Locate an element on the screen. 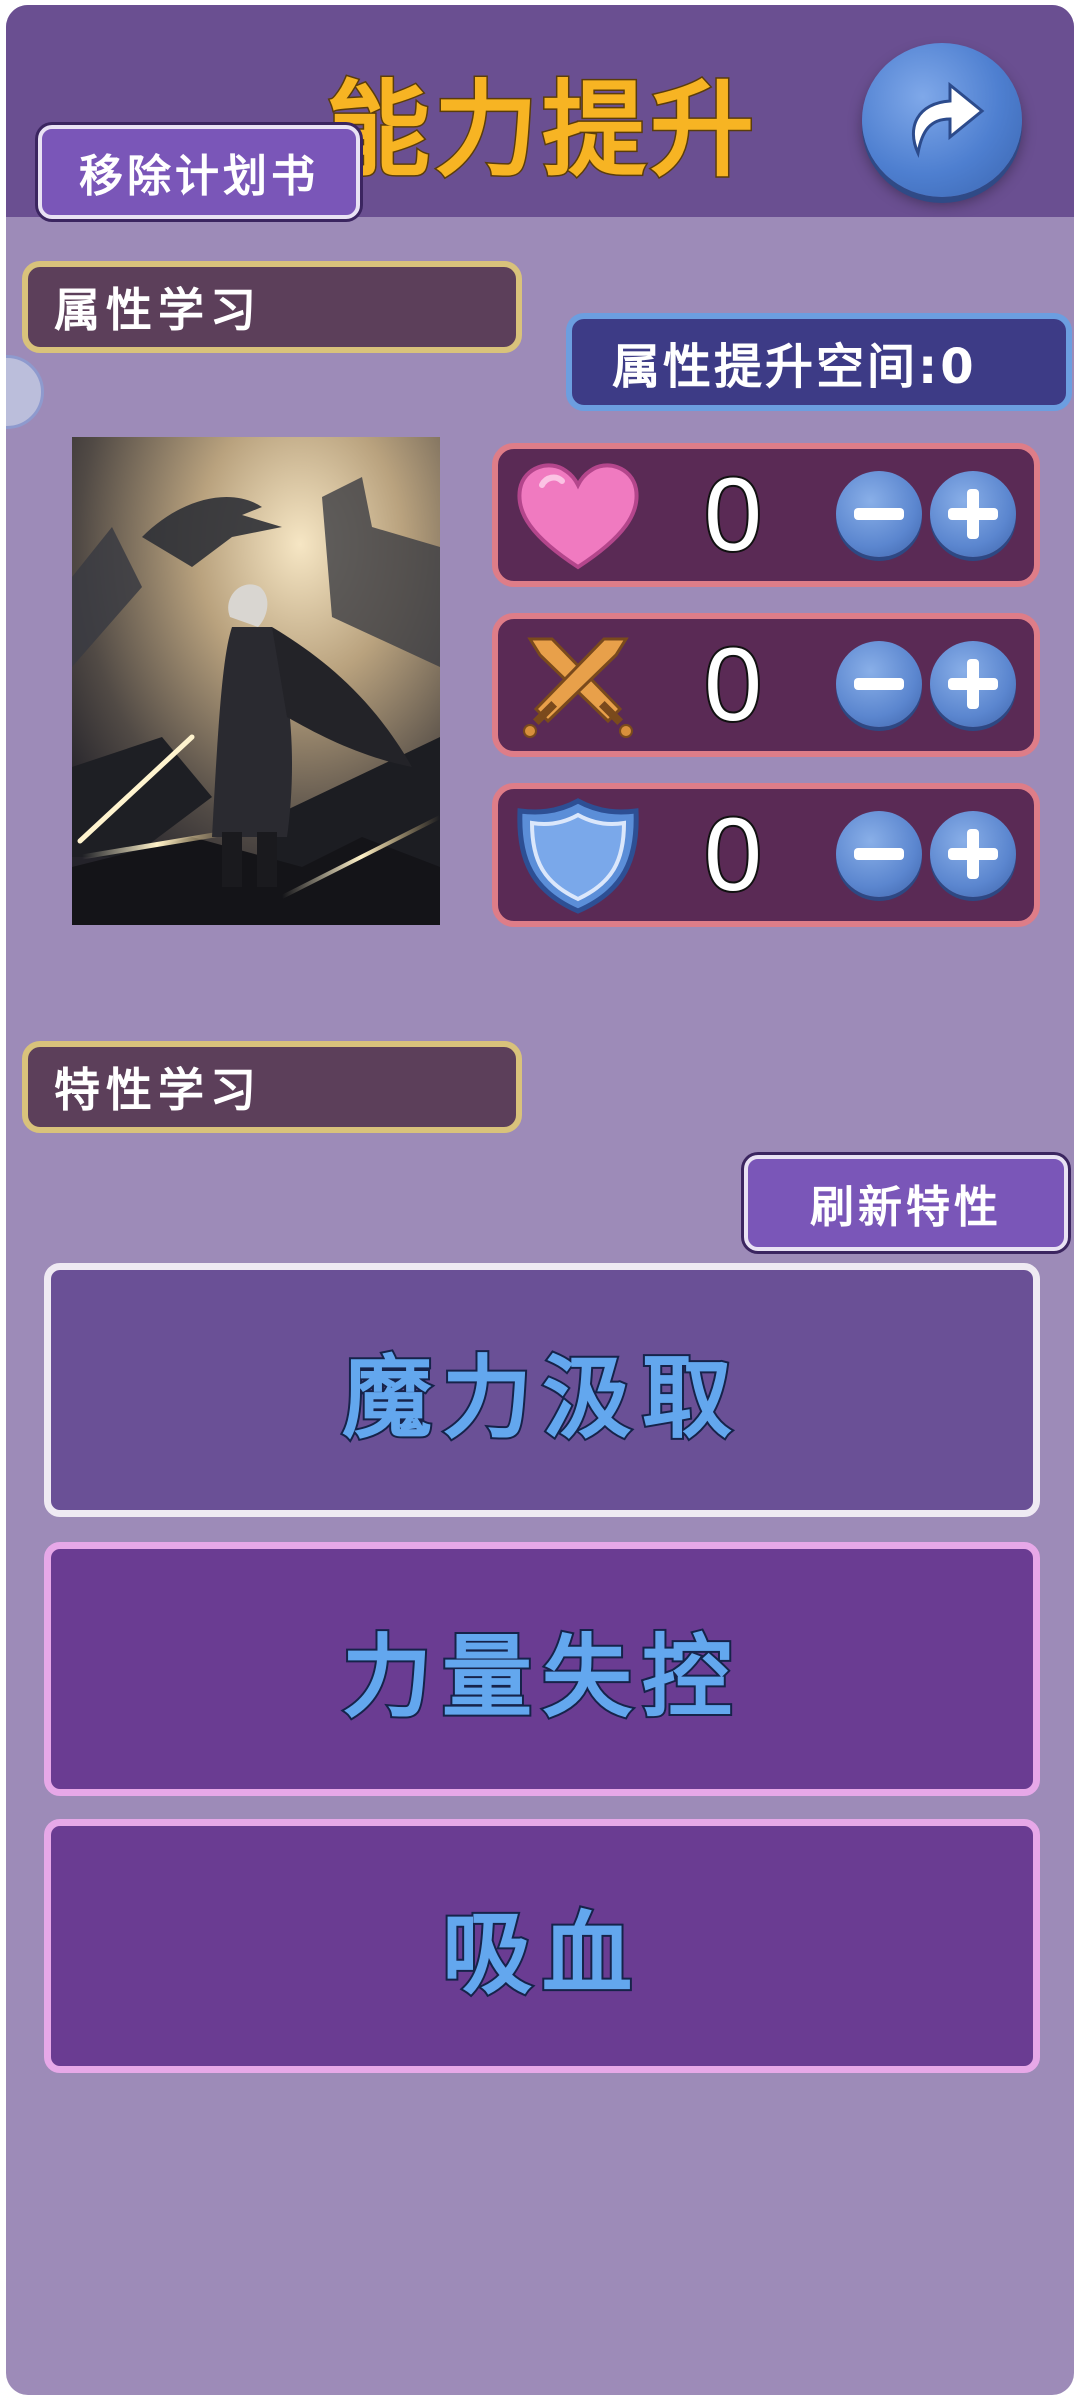  attack-plus-button is located at coordinates (973, 684).